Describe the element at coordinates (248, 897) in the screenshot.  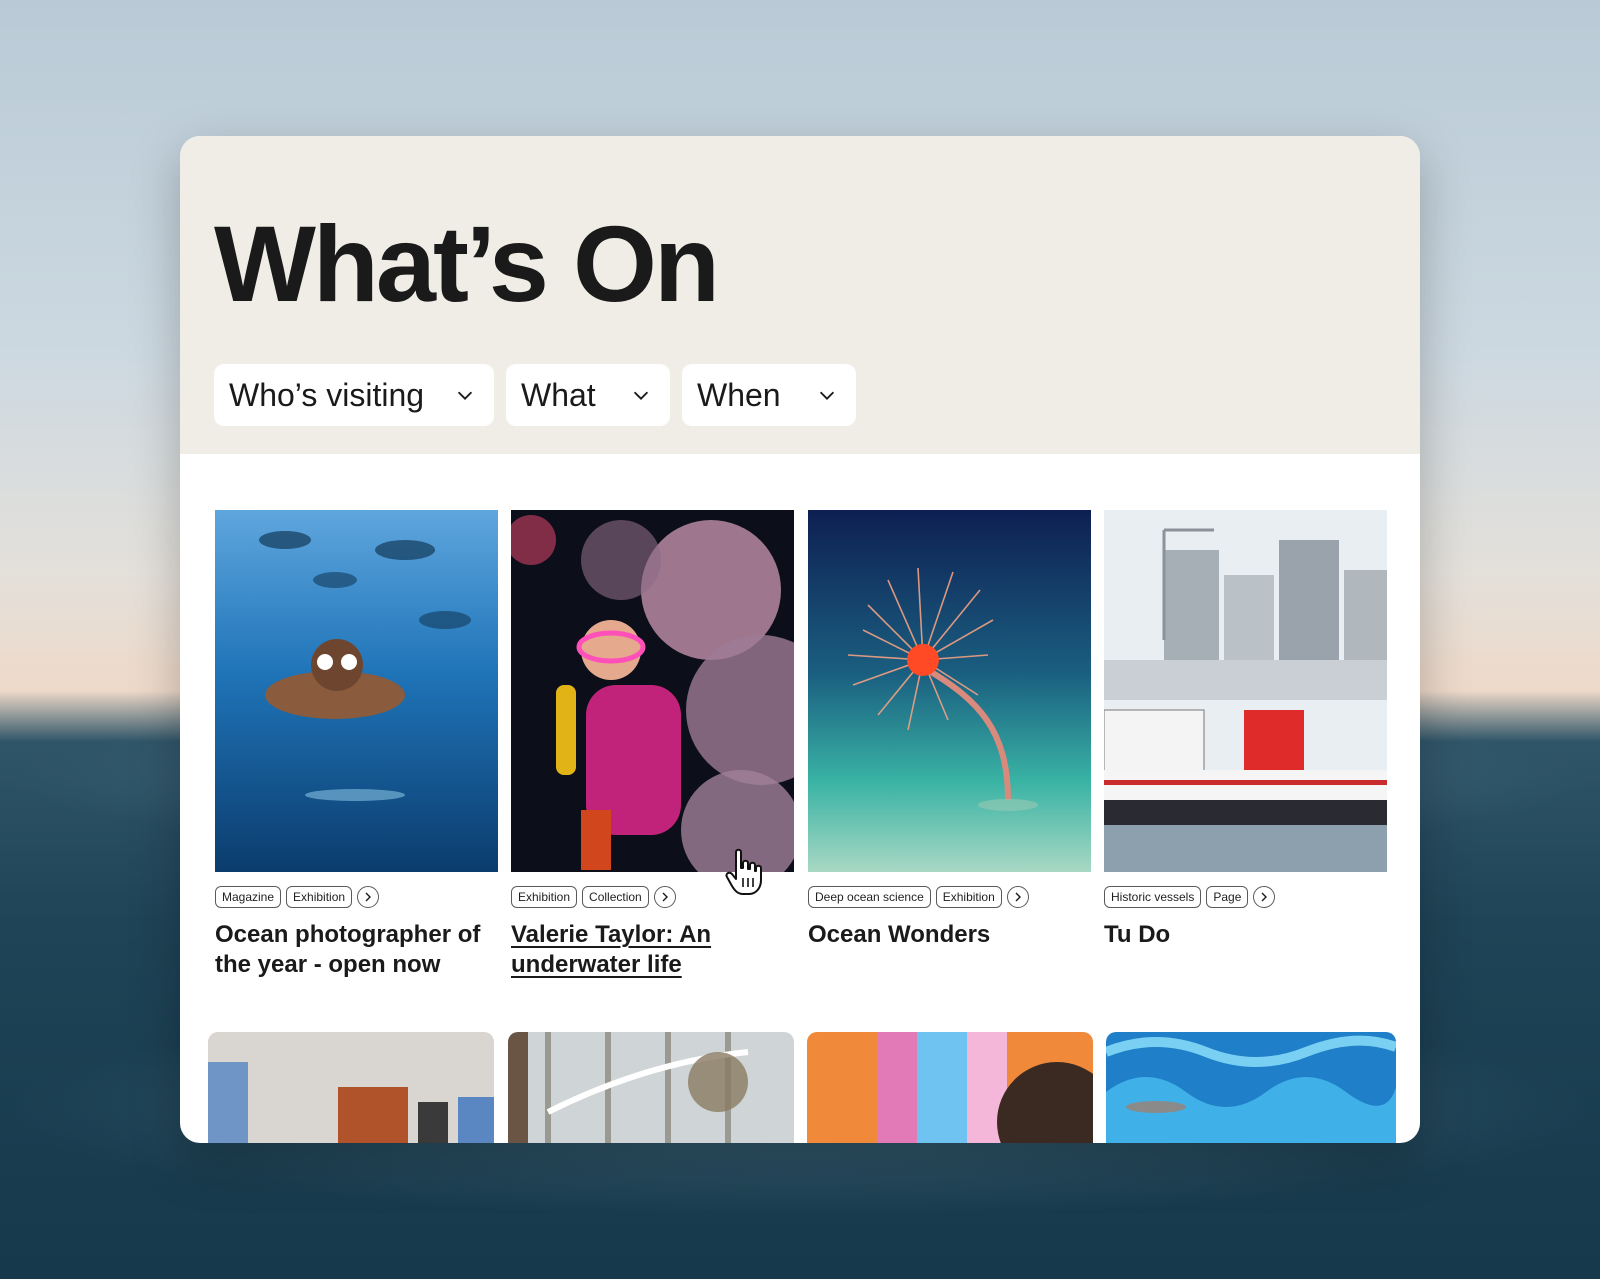
I see `tag: Magazine` at that location.